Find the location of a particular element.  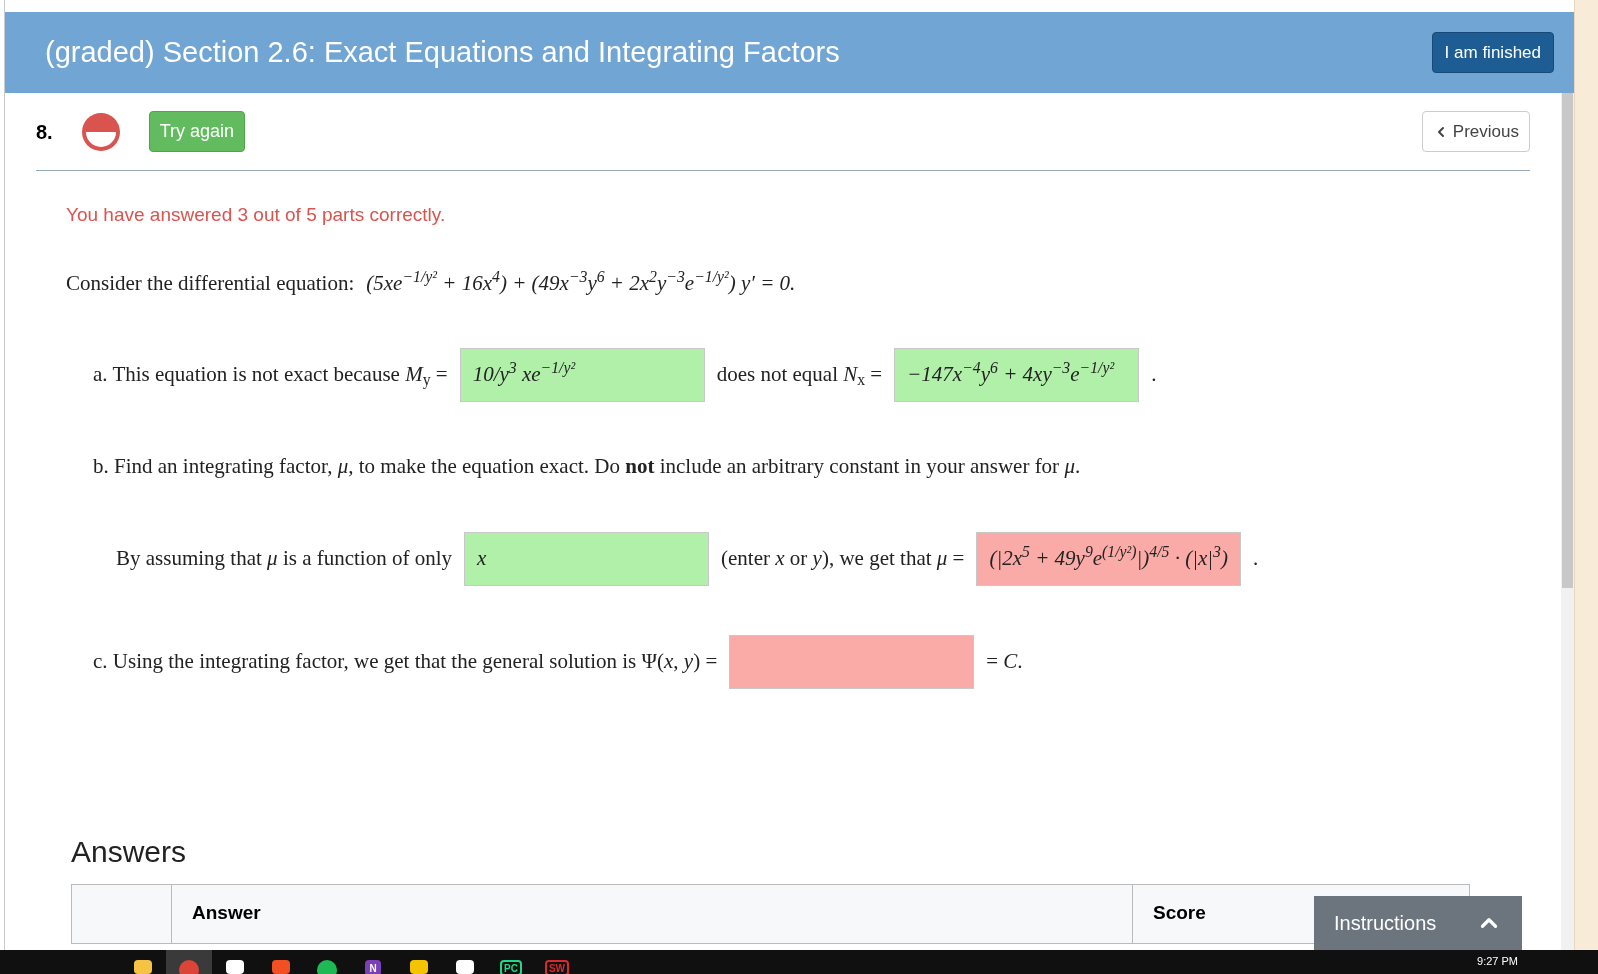

page-title: (graded) Section 2.6: Exact Equations and Integrating Factors is located at coordinates (442, 52).